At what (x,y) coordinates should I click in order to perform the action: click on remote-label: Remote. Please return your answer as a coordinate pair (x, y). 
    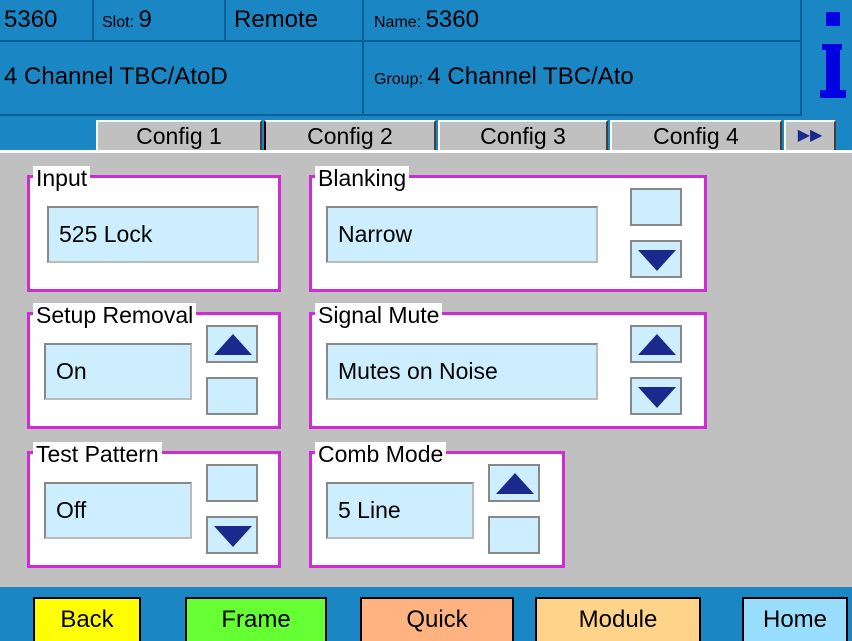
    Looking at the image, I should click on (276, 19).